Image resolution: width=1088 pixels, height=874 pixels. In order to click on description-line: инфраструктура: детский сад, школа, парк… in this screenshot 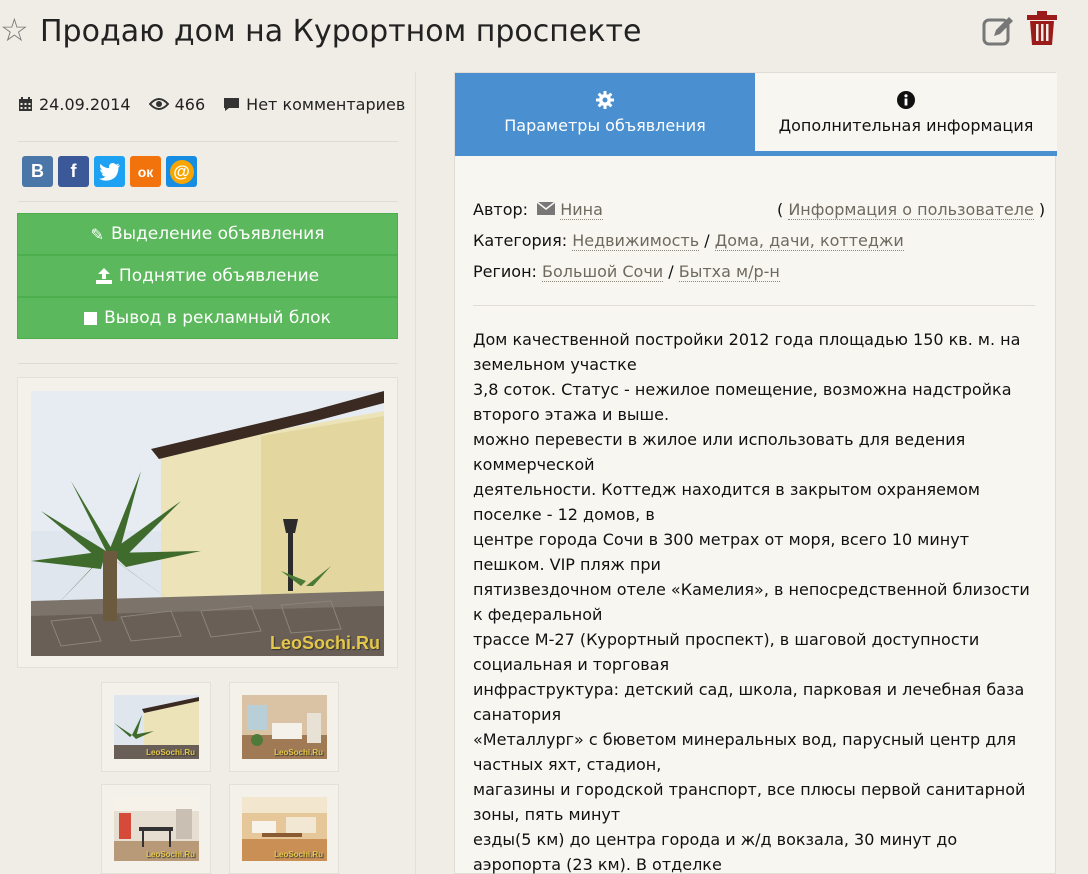, I will do `click(749, 702)`.